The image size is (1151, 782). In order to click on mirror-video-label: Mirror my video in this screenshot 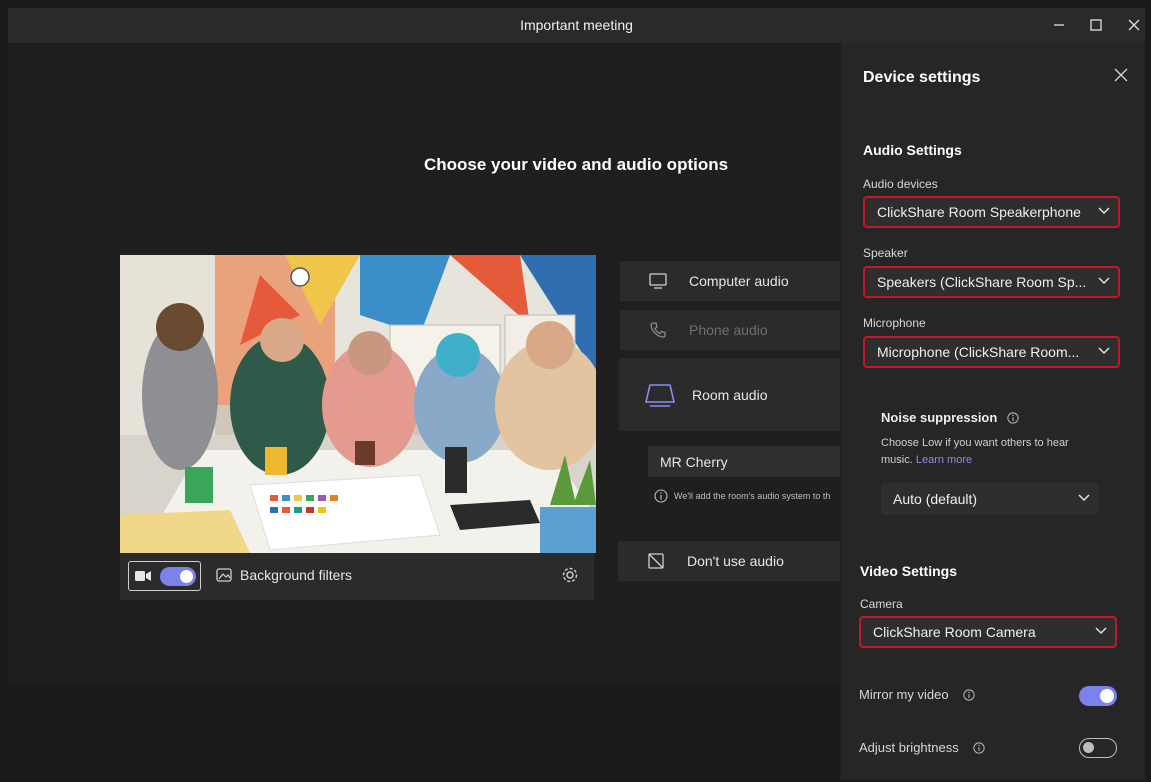, I will do `click(904, 694)`.